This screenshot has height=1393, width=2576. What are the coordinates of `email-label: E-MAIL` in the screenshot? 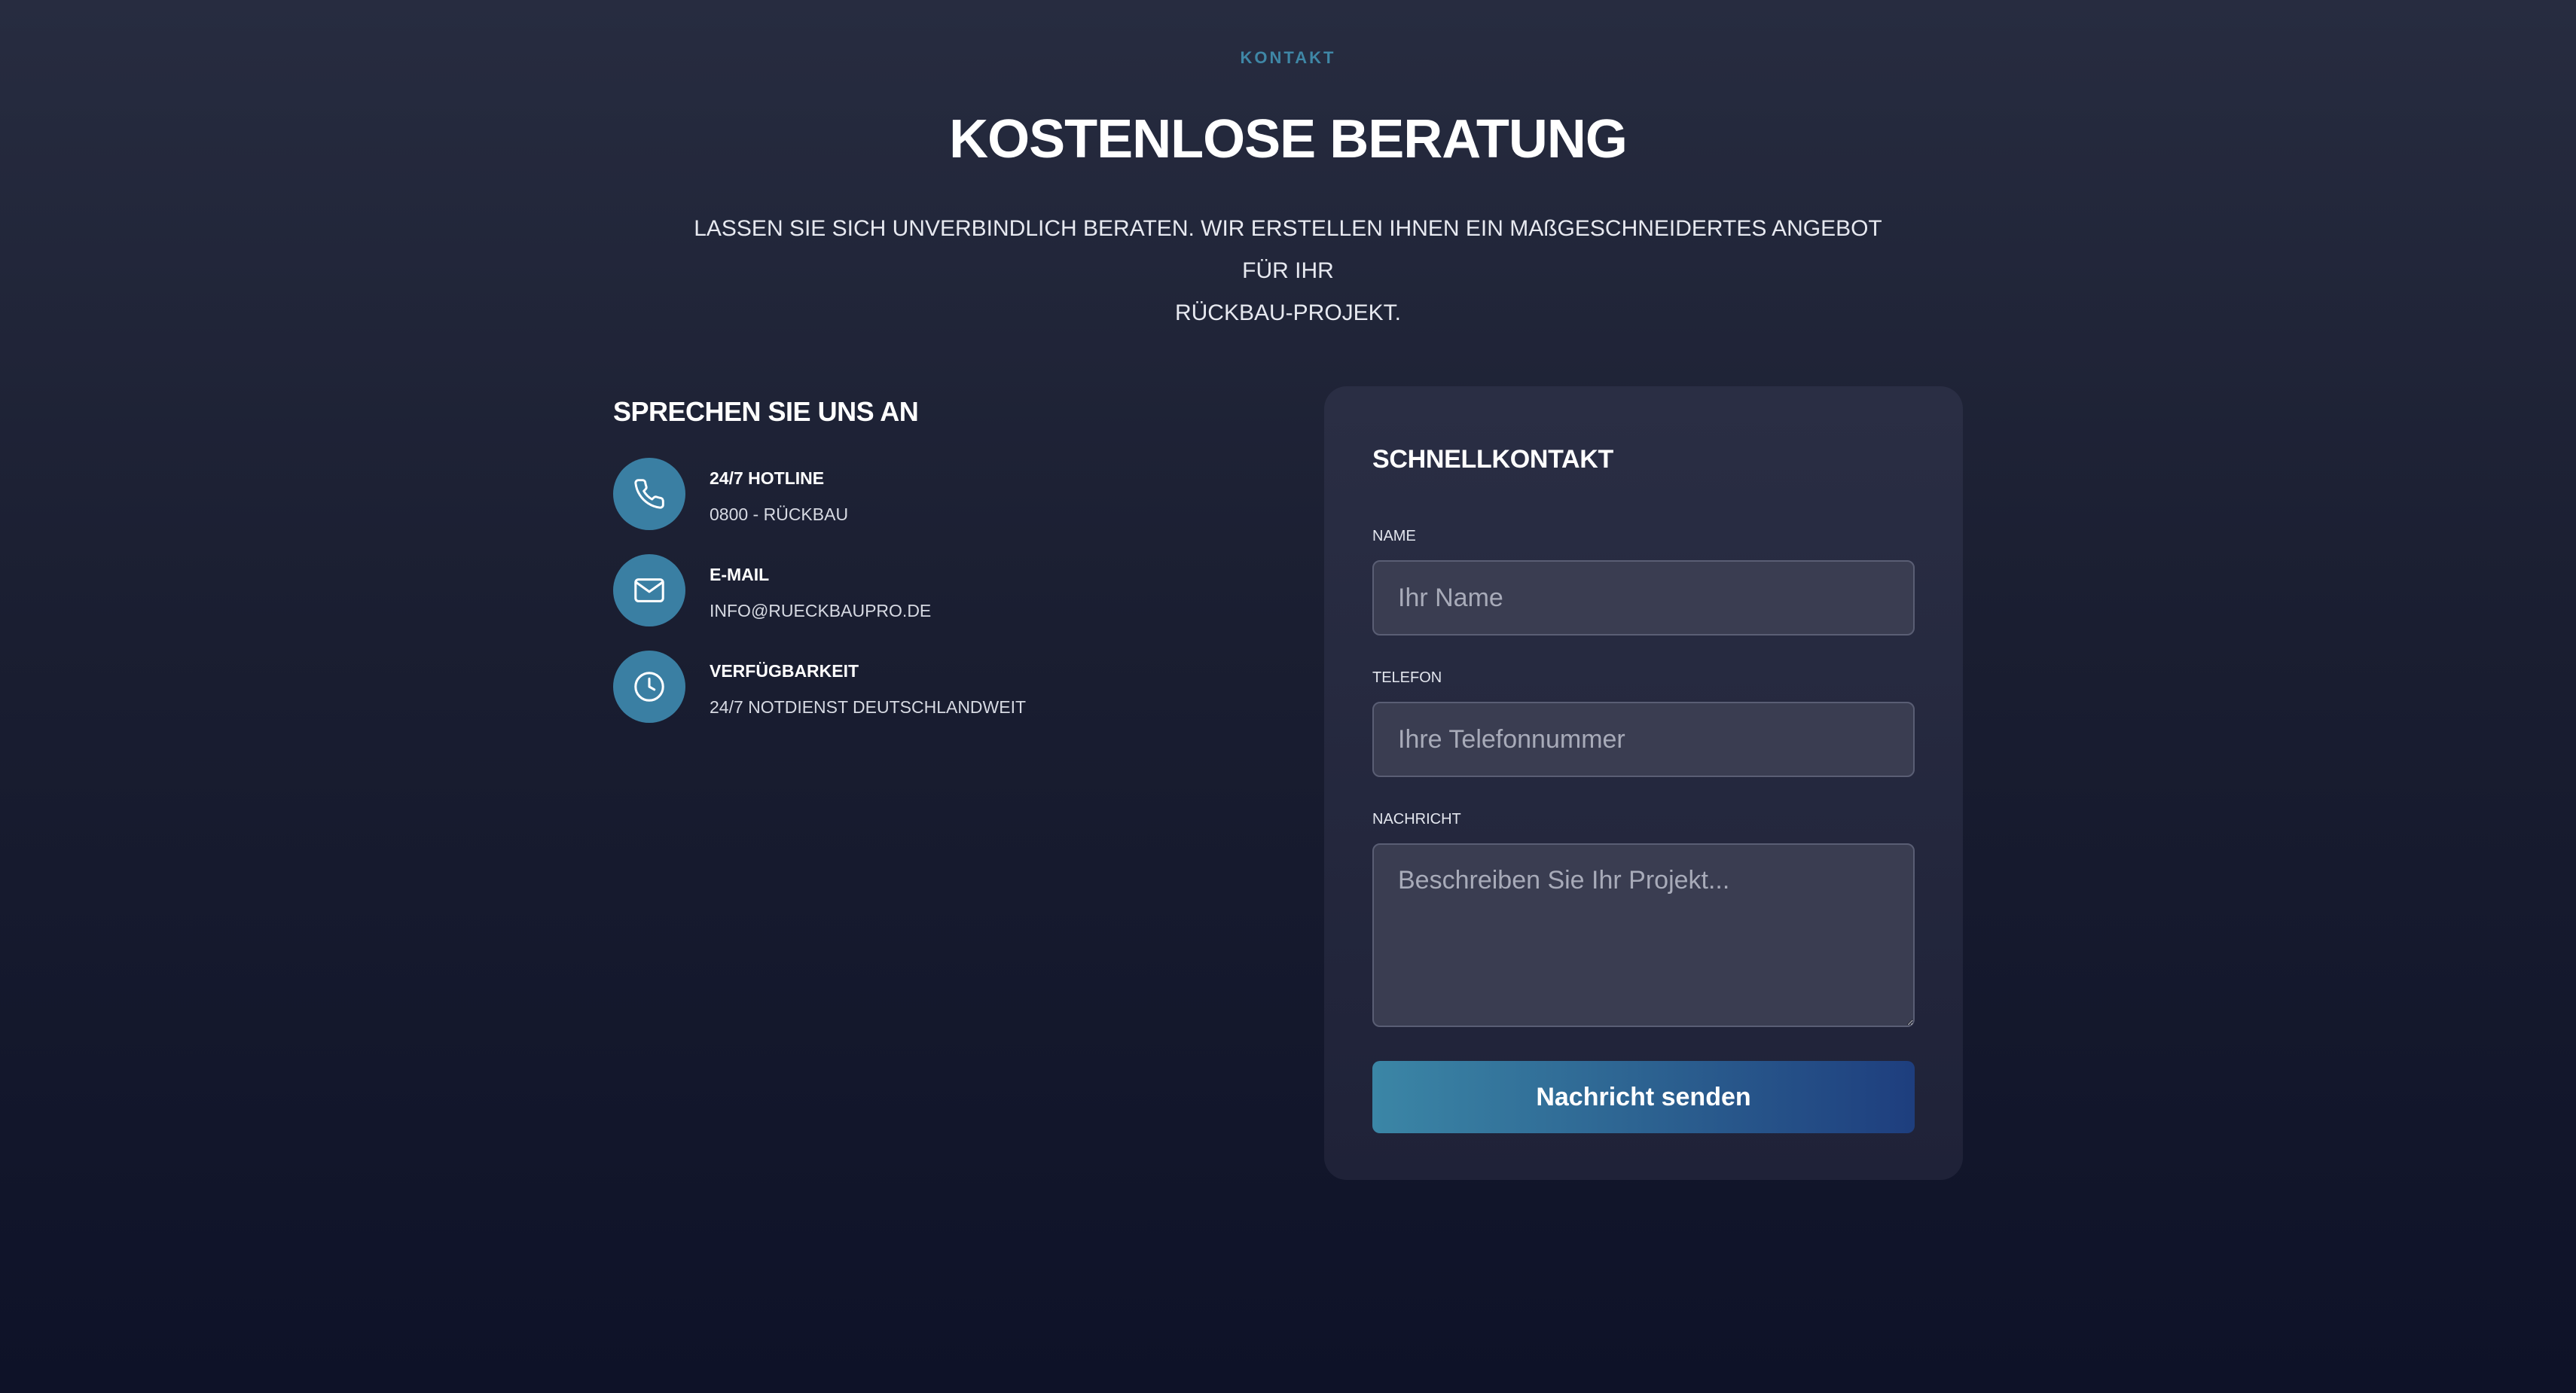 It's located at (740, 574).